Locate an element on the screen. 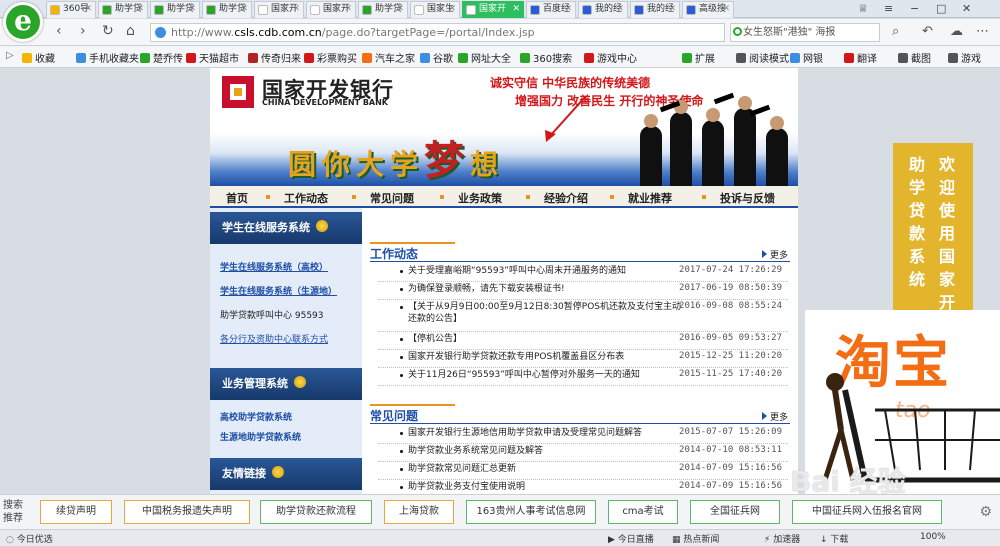 This screenshot has height=546, width=1000. tab-11: 我的经 ✕ is located at coordinates (655, 9).